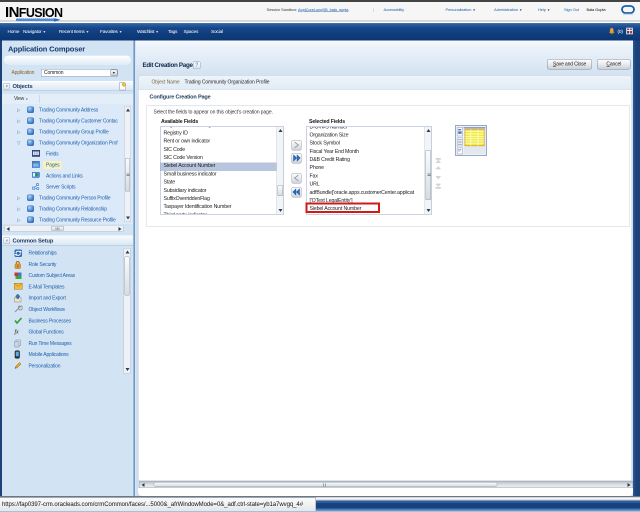  What do you see at coordinates (17, 332) in the screenshot?
I see `svg-text: fx` at bounding box center [17, 332].